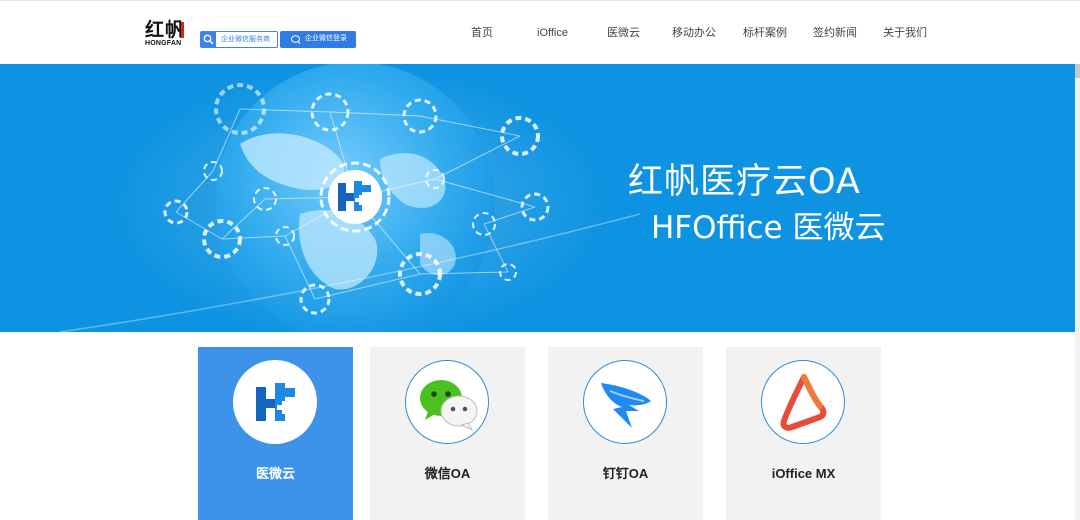 This screenshot has width=1080, height=520. I want to click on nav-ioffice: iOffice, so click(552, 33).